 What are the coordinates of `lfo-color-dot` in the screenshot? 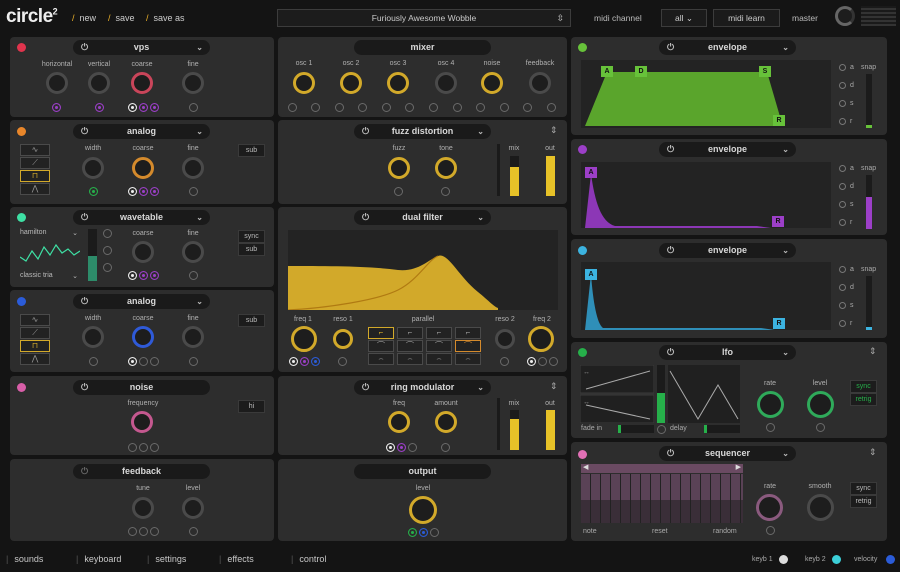 It's located at (582, 352).